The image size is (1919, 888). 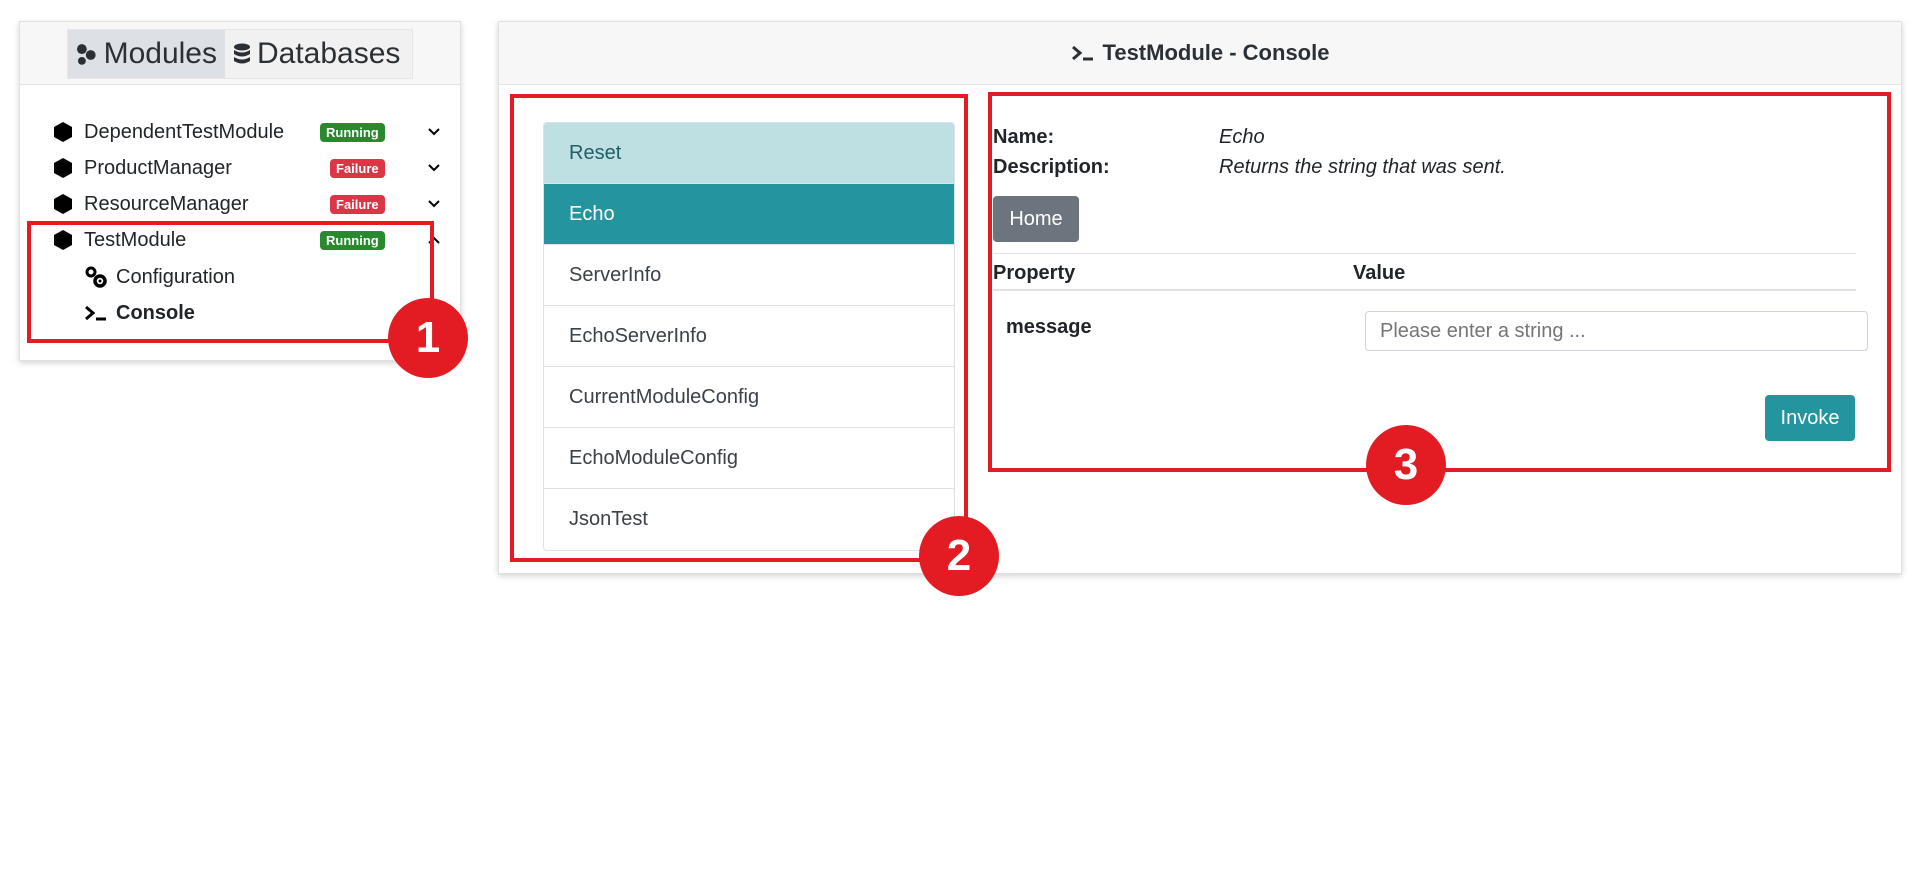 I want to click on module-item-dependenttestmodule: DependentTestModule Running, so click(x=247, y=132).